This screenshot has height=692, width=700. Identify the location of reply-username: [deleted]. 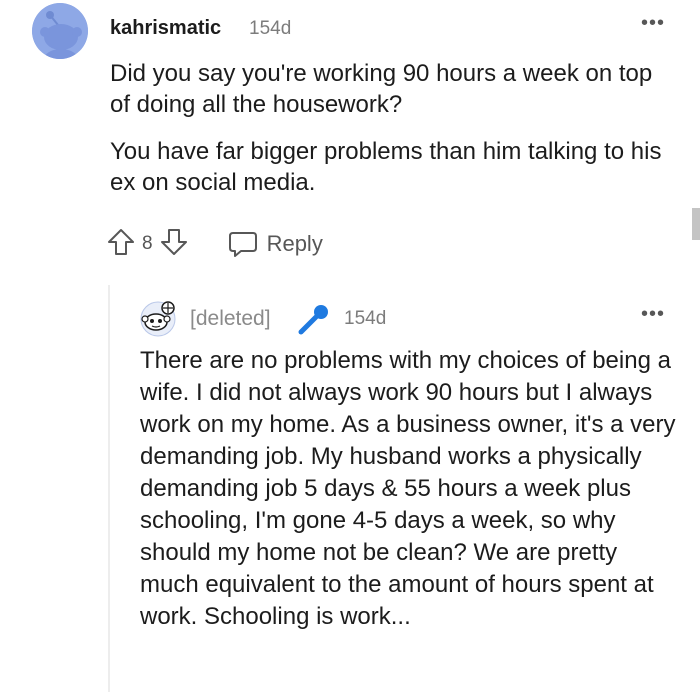
(230, 318).